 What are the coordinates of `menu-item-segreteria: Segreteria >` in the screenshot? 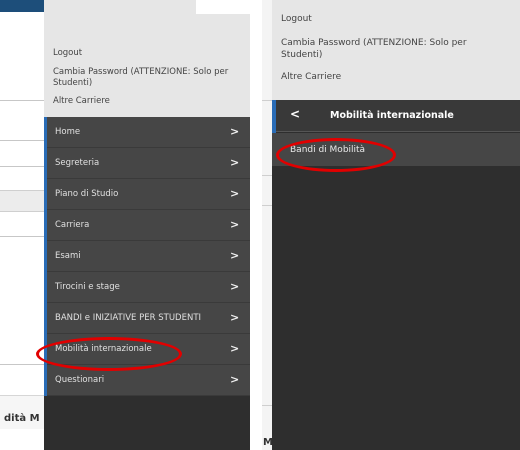 It's located at (147, 163).